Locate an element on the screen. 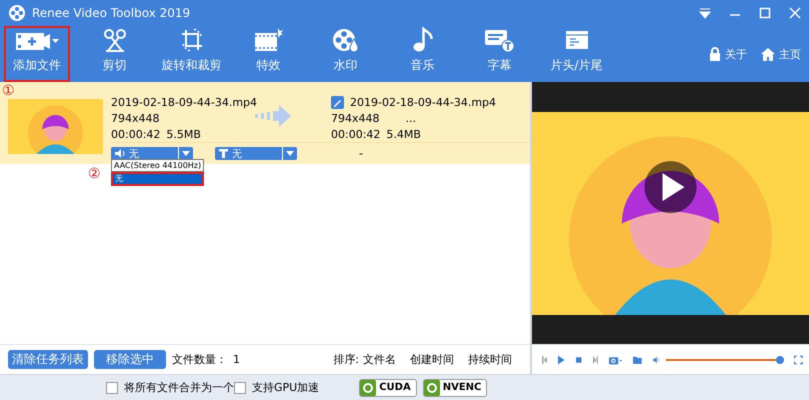 The width and height of the screenshot is (809, 400). effect-text: - is located at coordinates (361, 153).